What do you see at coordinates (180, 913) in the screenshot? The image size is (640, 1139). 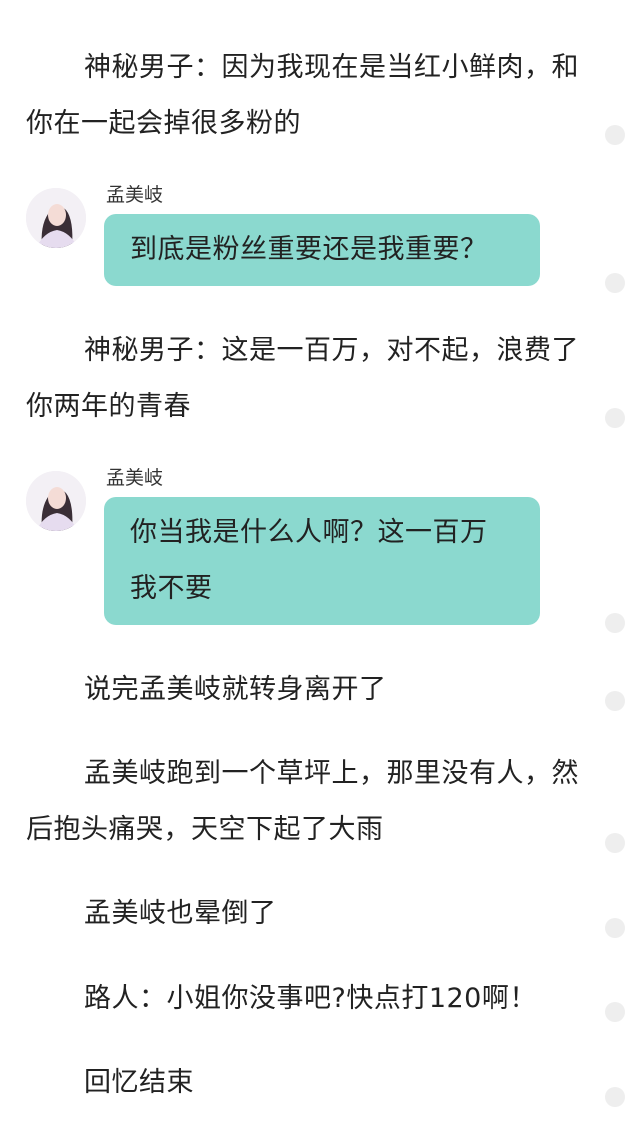 I see `narration-paragraph: 孟美岐也晕倒了` at bounding box center [180, 913].